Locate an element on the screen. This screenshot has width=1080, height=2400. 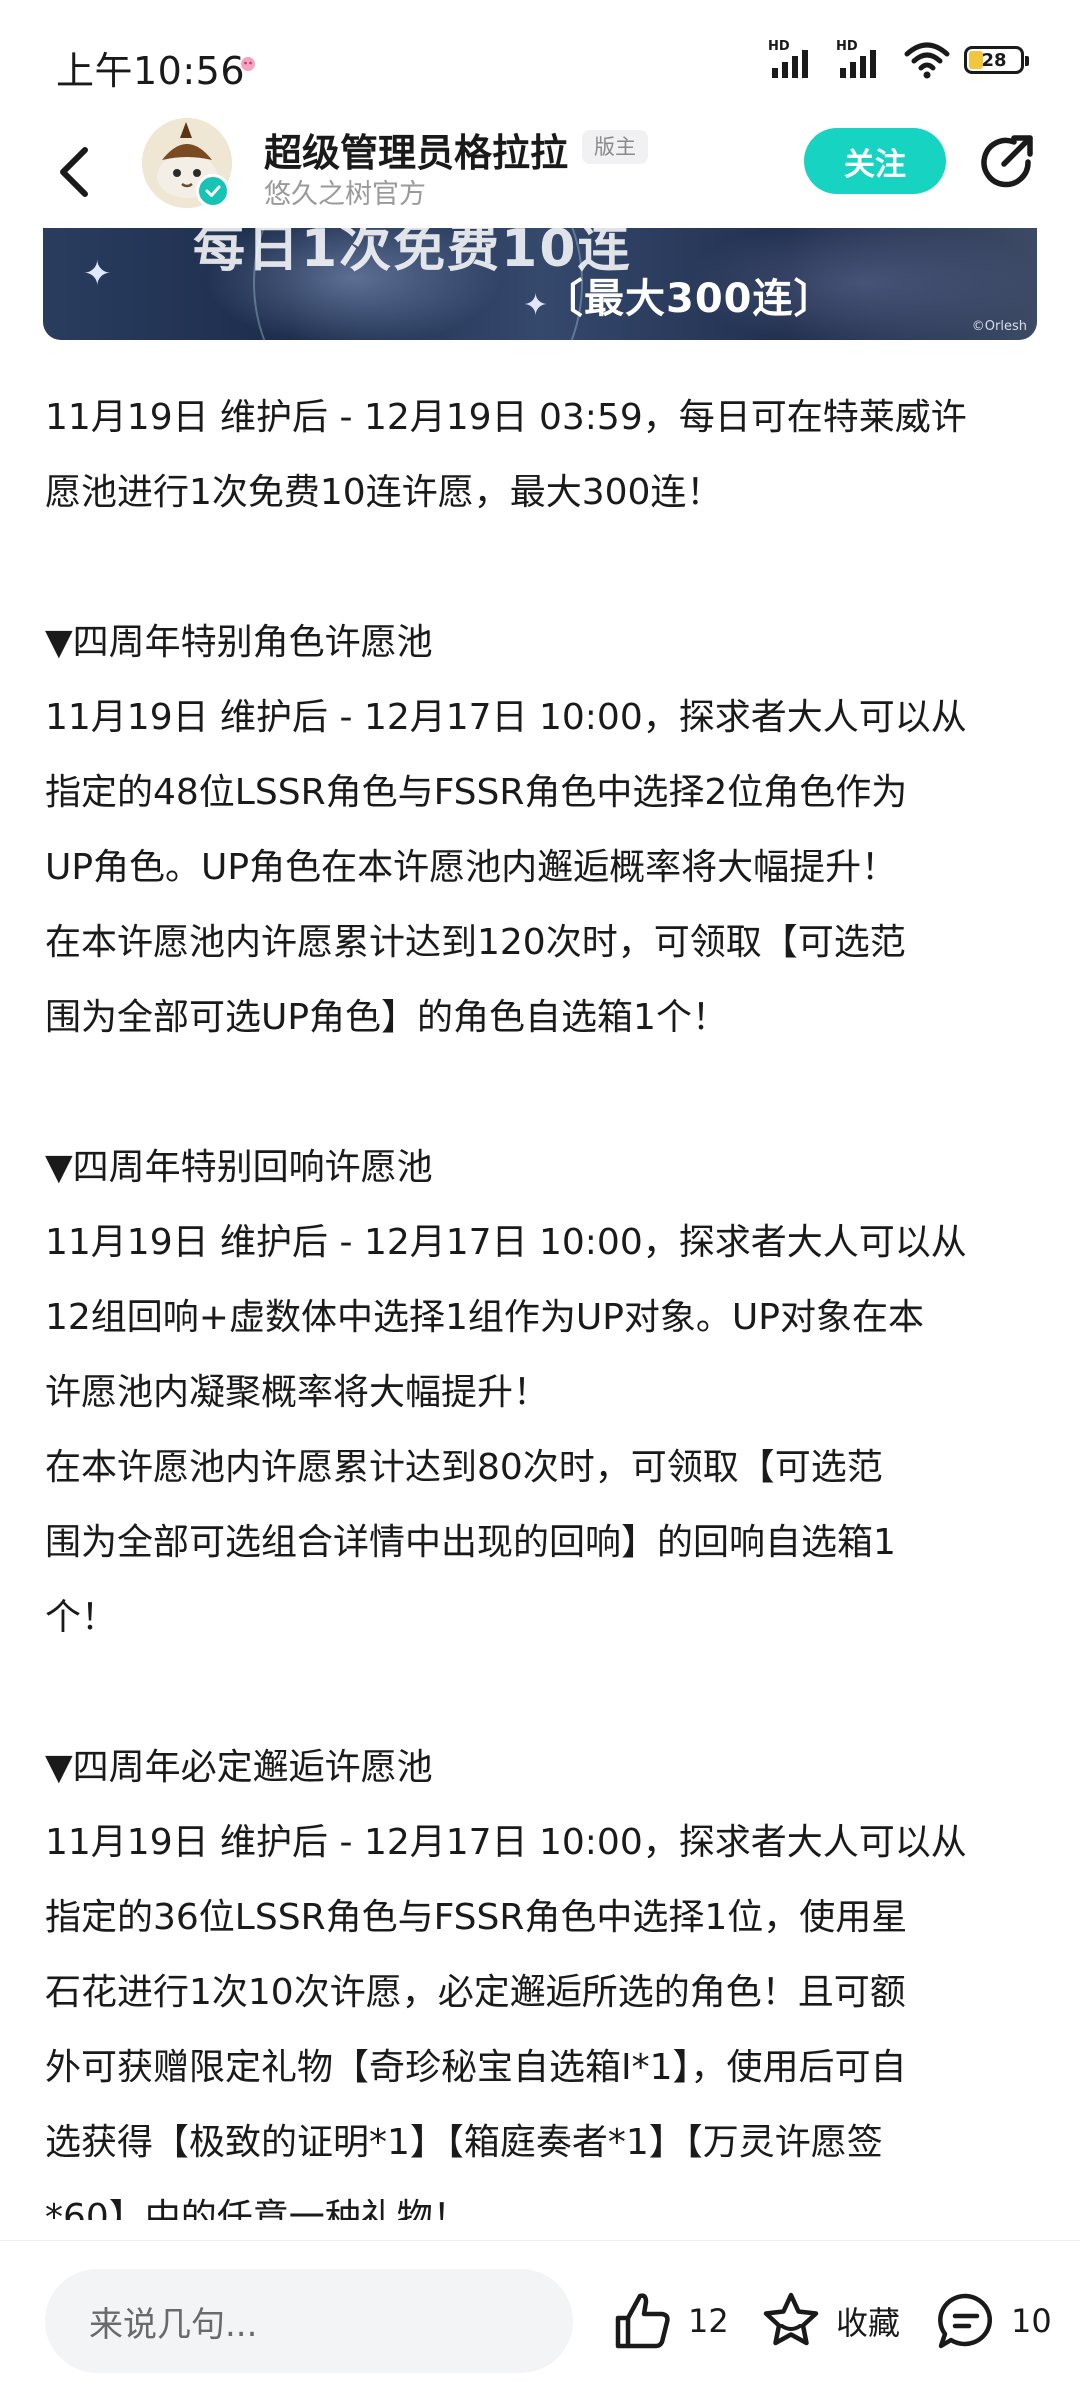
verified-badge is located at coordinates (213, 191).